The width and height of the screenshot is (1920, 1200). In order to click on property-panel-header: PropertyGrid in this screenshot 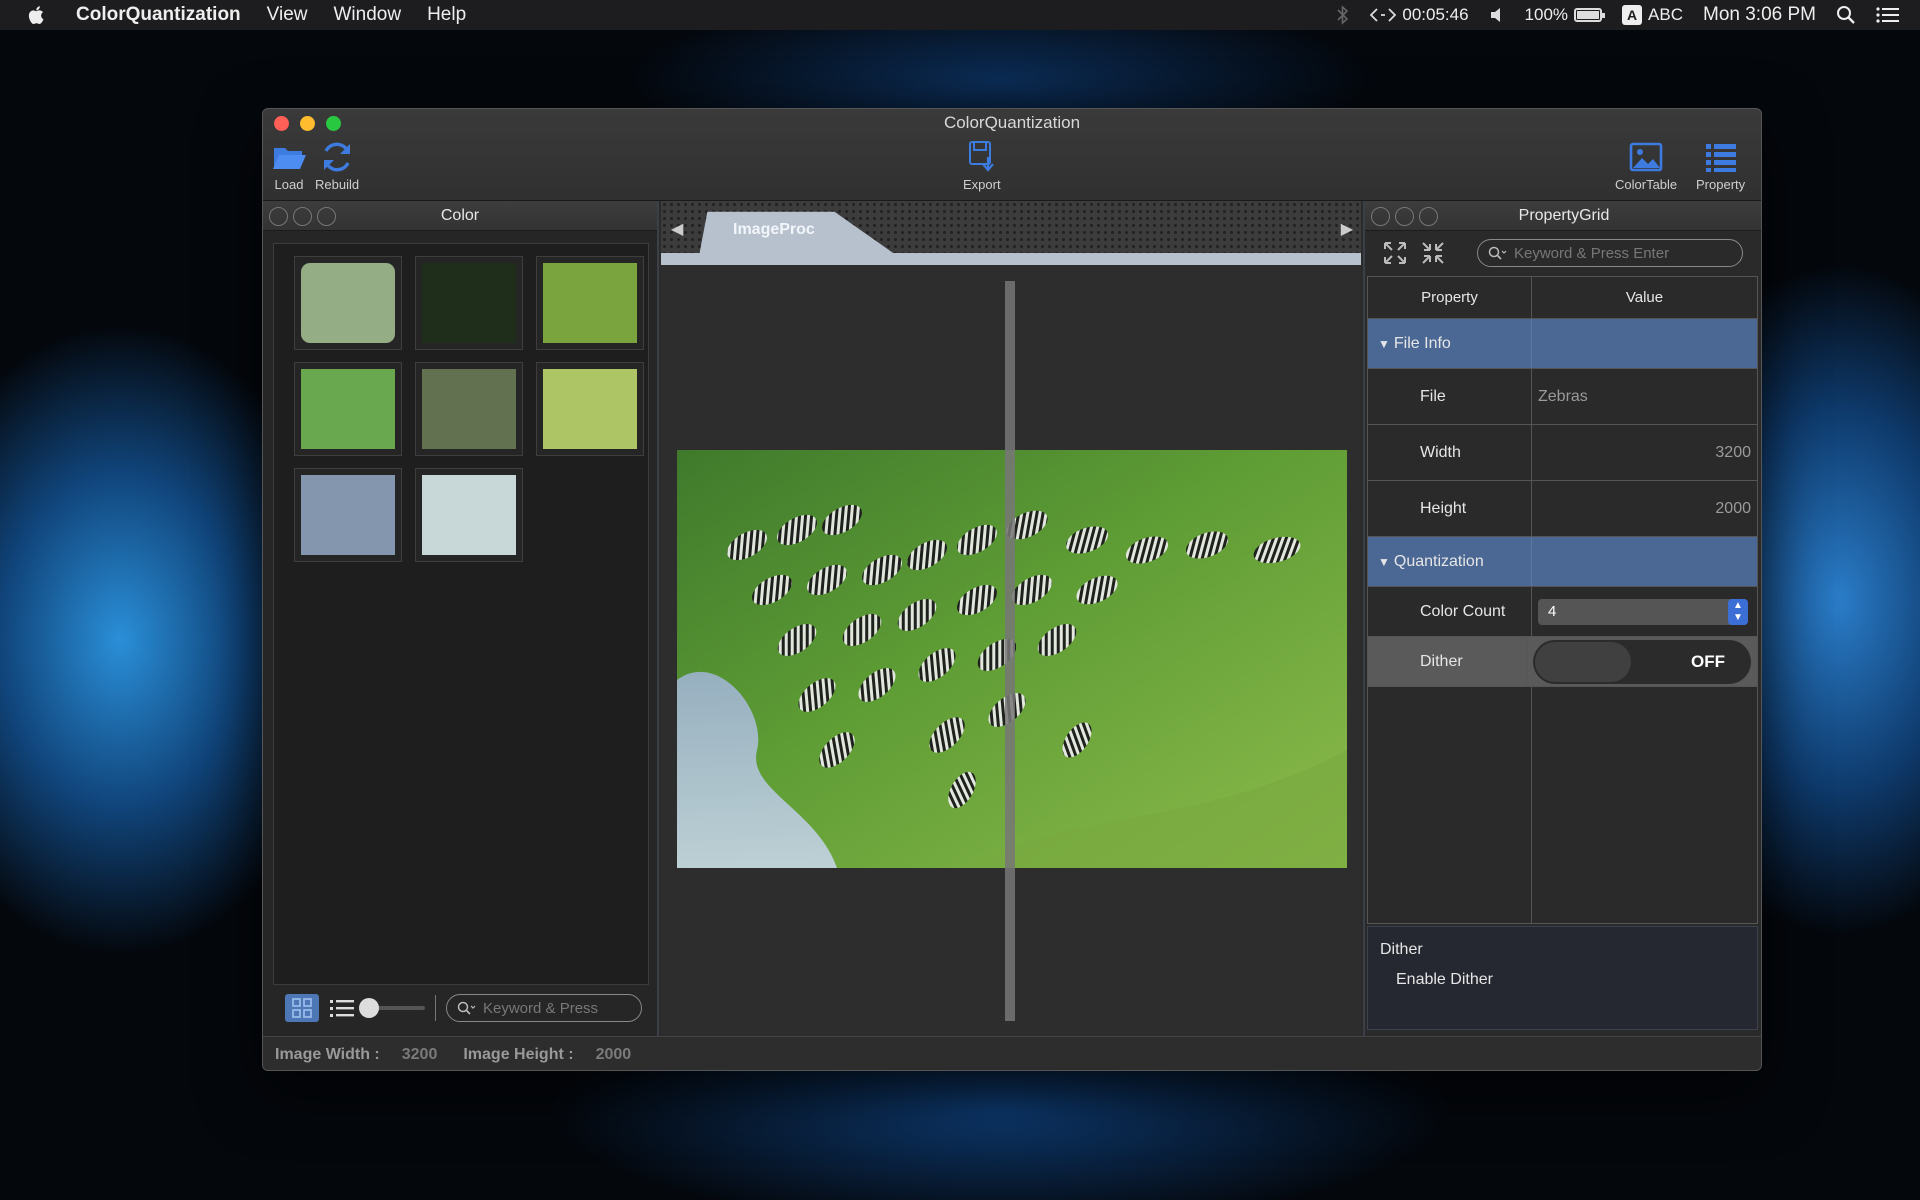, I will do `click(1563, 216)`.